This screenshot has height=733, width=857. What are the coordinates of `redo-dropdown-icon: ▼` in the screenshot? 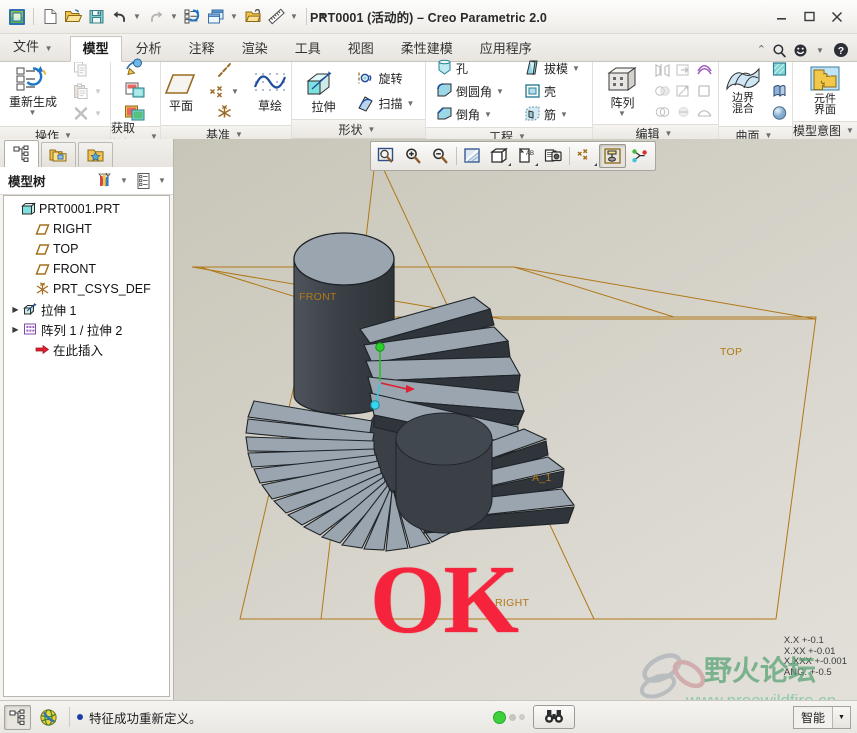 It's located at (174, 16).